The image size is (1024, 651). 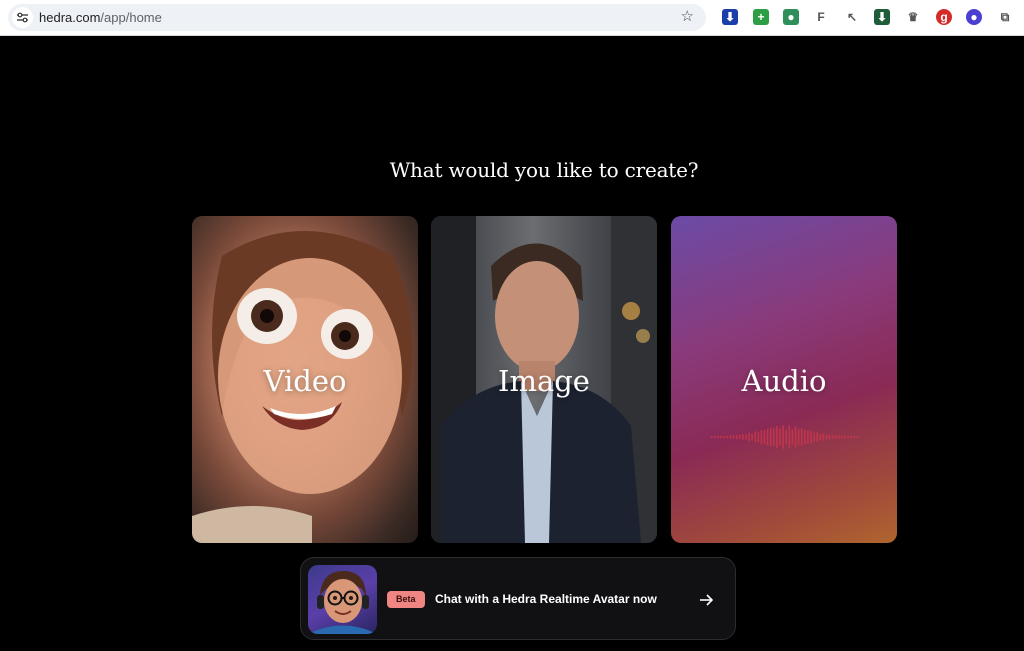 I want to click on puzzle-extension-icon: ⧉, so click(x=1005, y=17).